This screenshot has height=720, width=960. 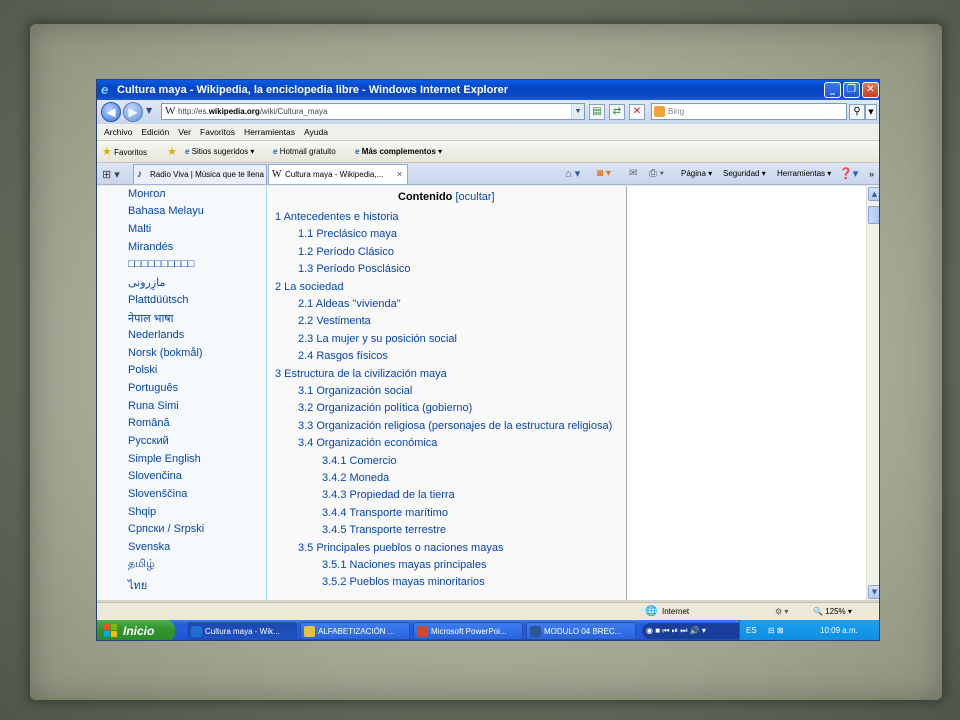 What do you see at coordinates (355, 391) in the screenshot?
I see `toc-entry-level-2: 3.1 Organización social` at bounding box center [355, 391].